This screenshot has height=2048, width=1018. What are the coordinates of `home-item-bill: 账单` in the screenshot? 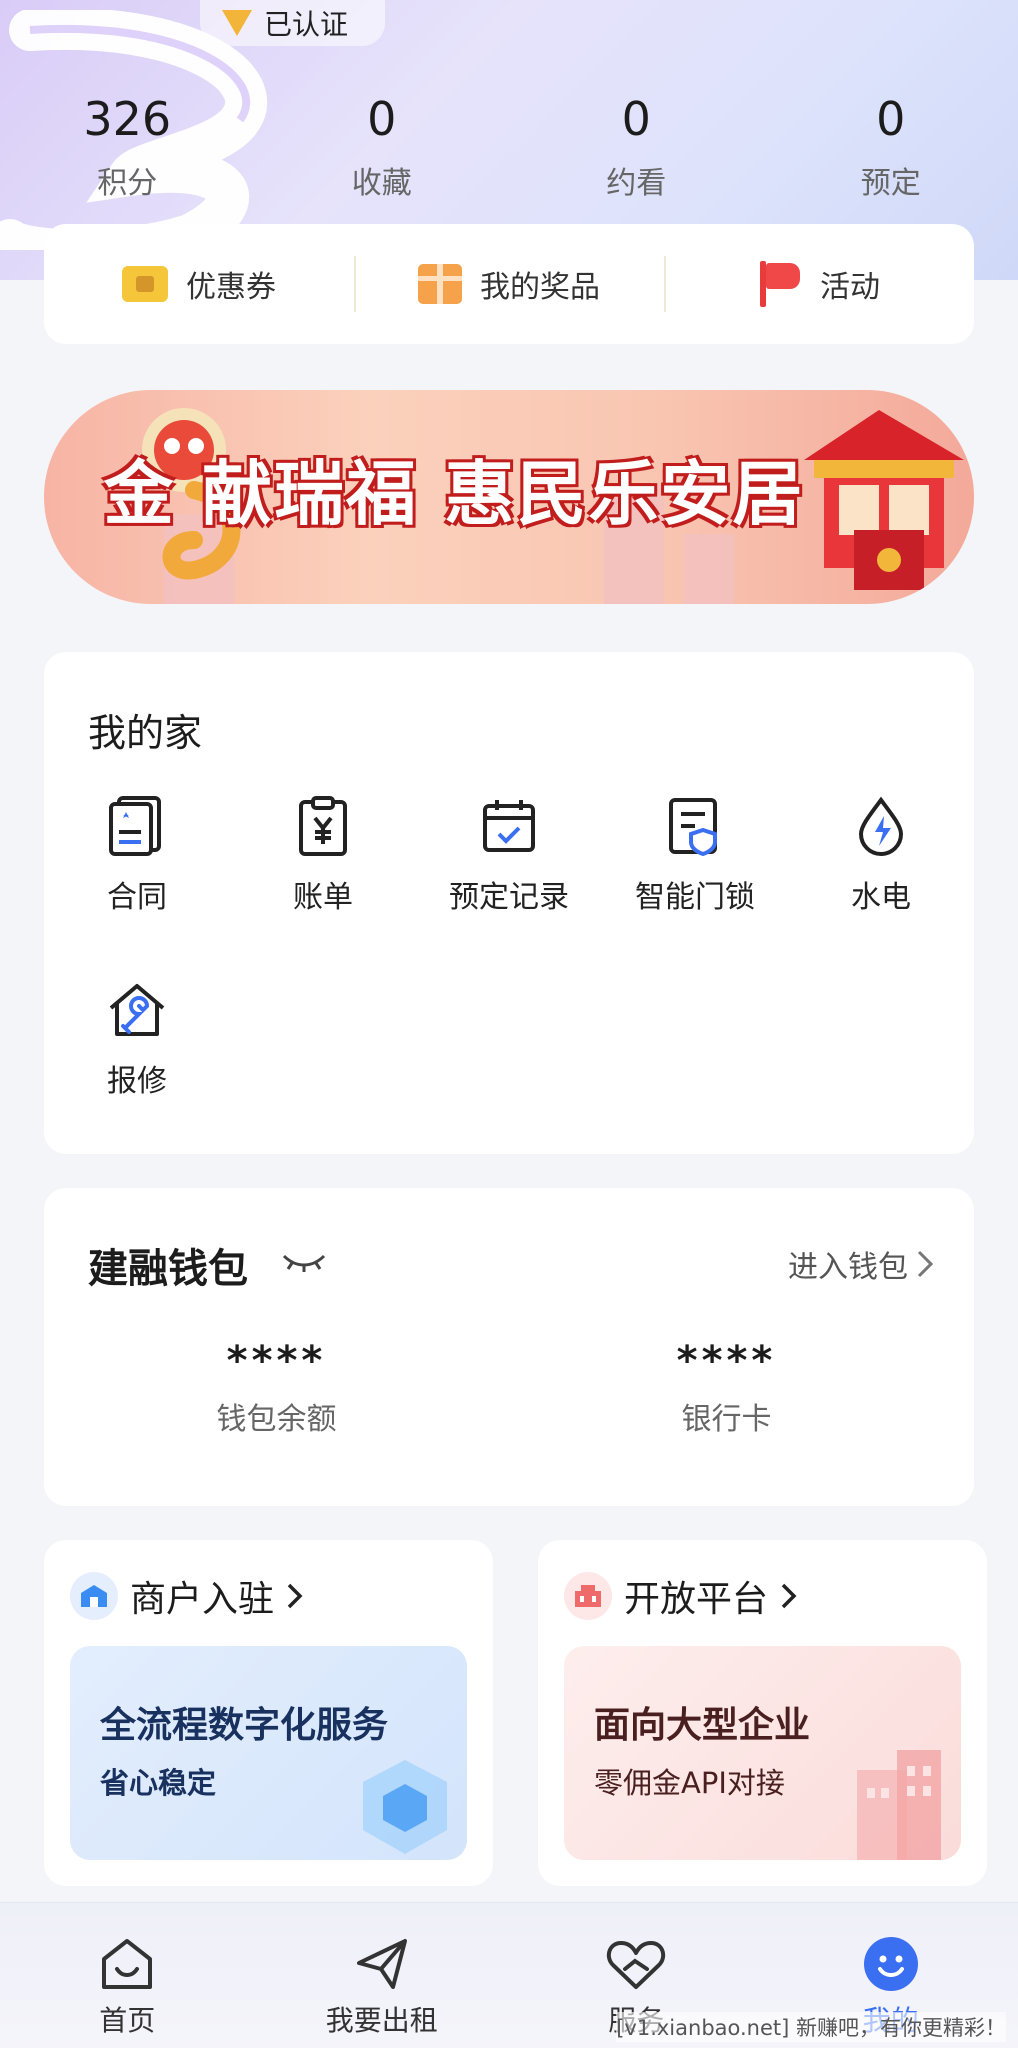 It's located at (323, 855).